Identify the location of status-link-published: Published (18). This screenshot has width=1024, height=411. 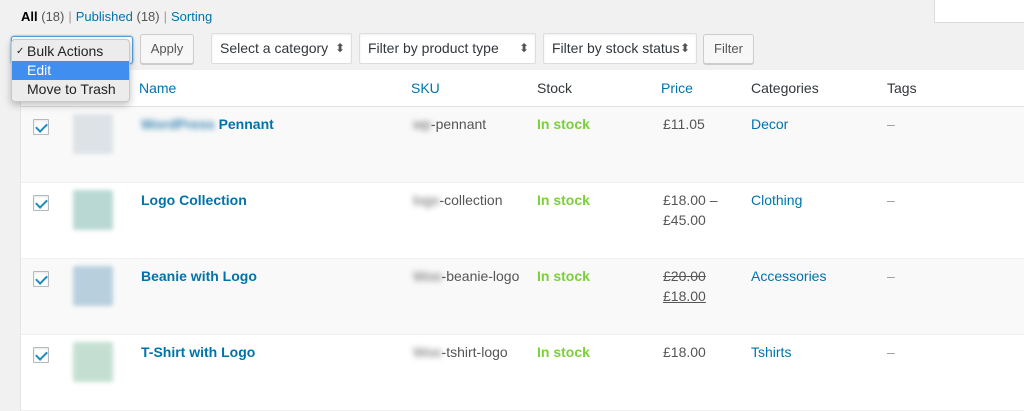
(118, 16).